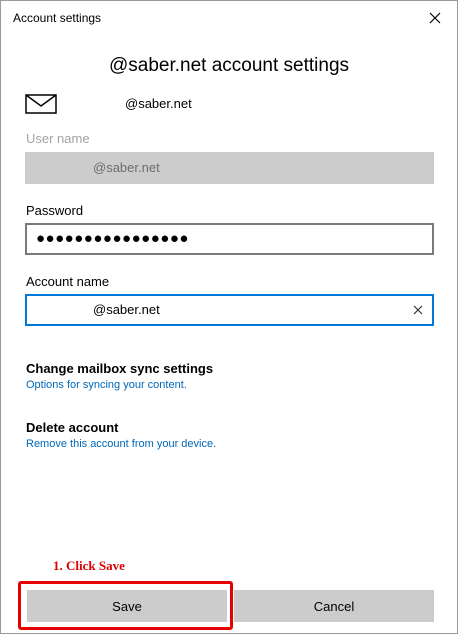 This screenshot has width=458, height=634. Describe the element at coordinates (126, 167) in the screenshot. I see `user-name-value: @saber.net` at that location.